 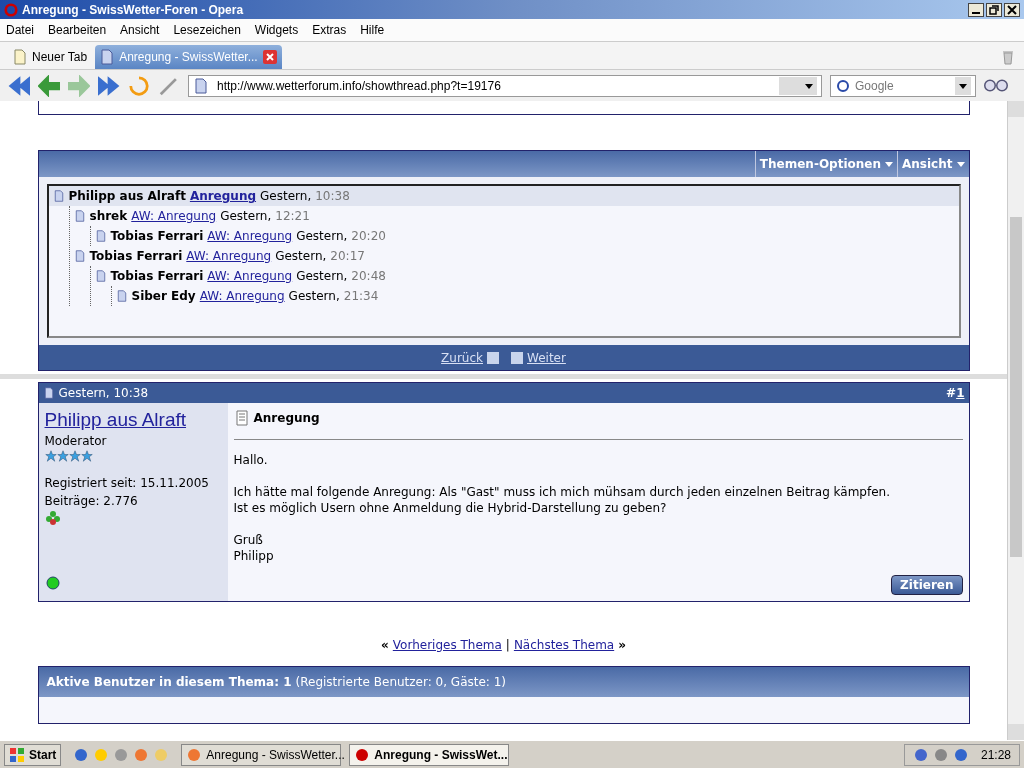 I want to click on options-menu: Themen-Optionen, so click(x=825, y=164).